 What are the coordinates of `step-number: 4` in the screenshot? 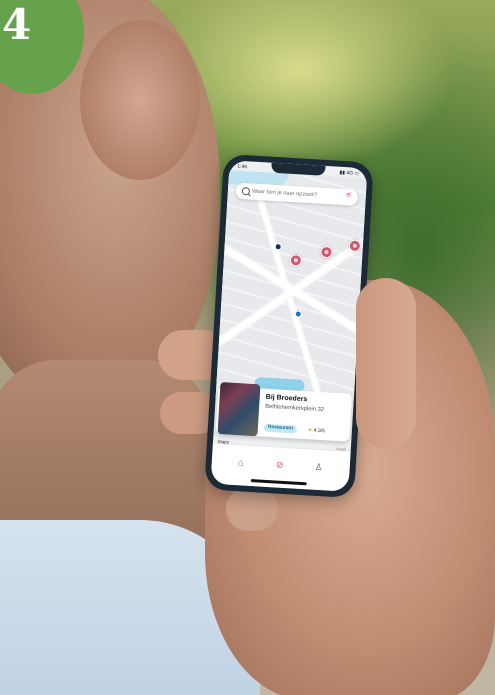 It's located at (17, 24).